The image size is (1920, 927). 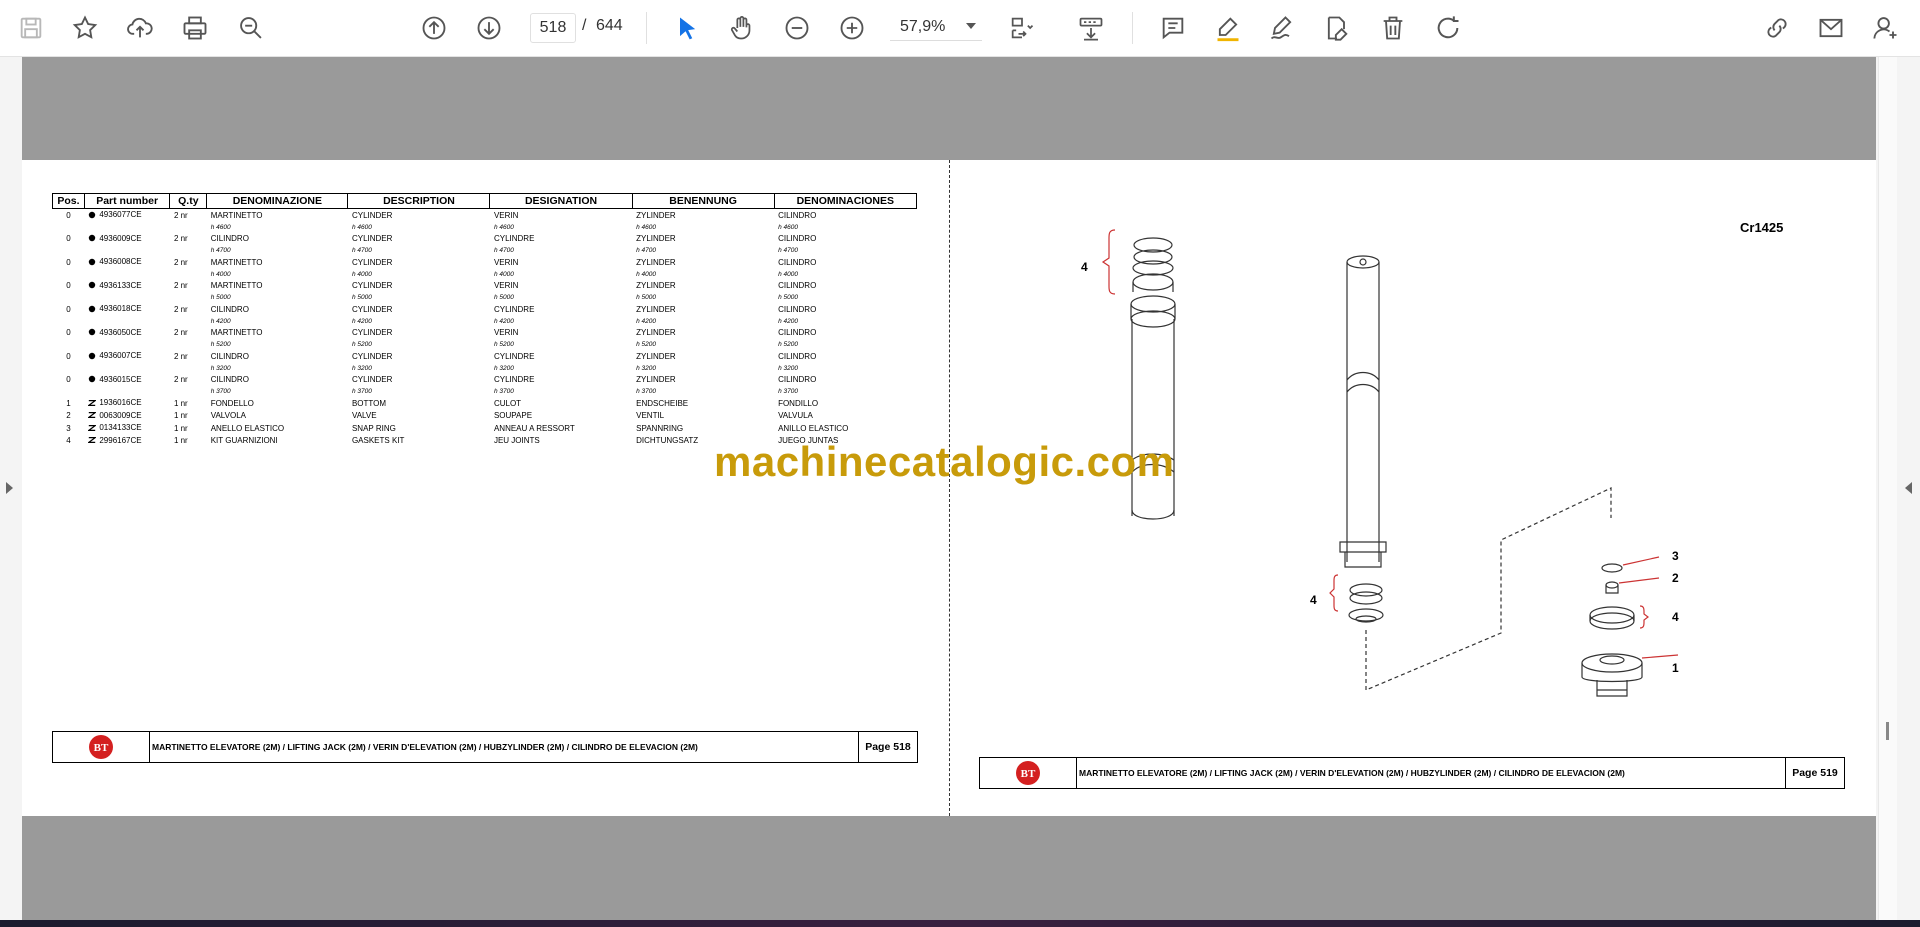 I want to click on table-row-height: h 3200 h 3200 h 3200 h 3200 h 3200, so click(x=485, y=368).